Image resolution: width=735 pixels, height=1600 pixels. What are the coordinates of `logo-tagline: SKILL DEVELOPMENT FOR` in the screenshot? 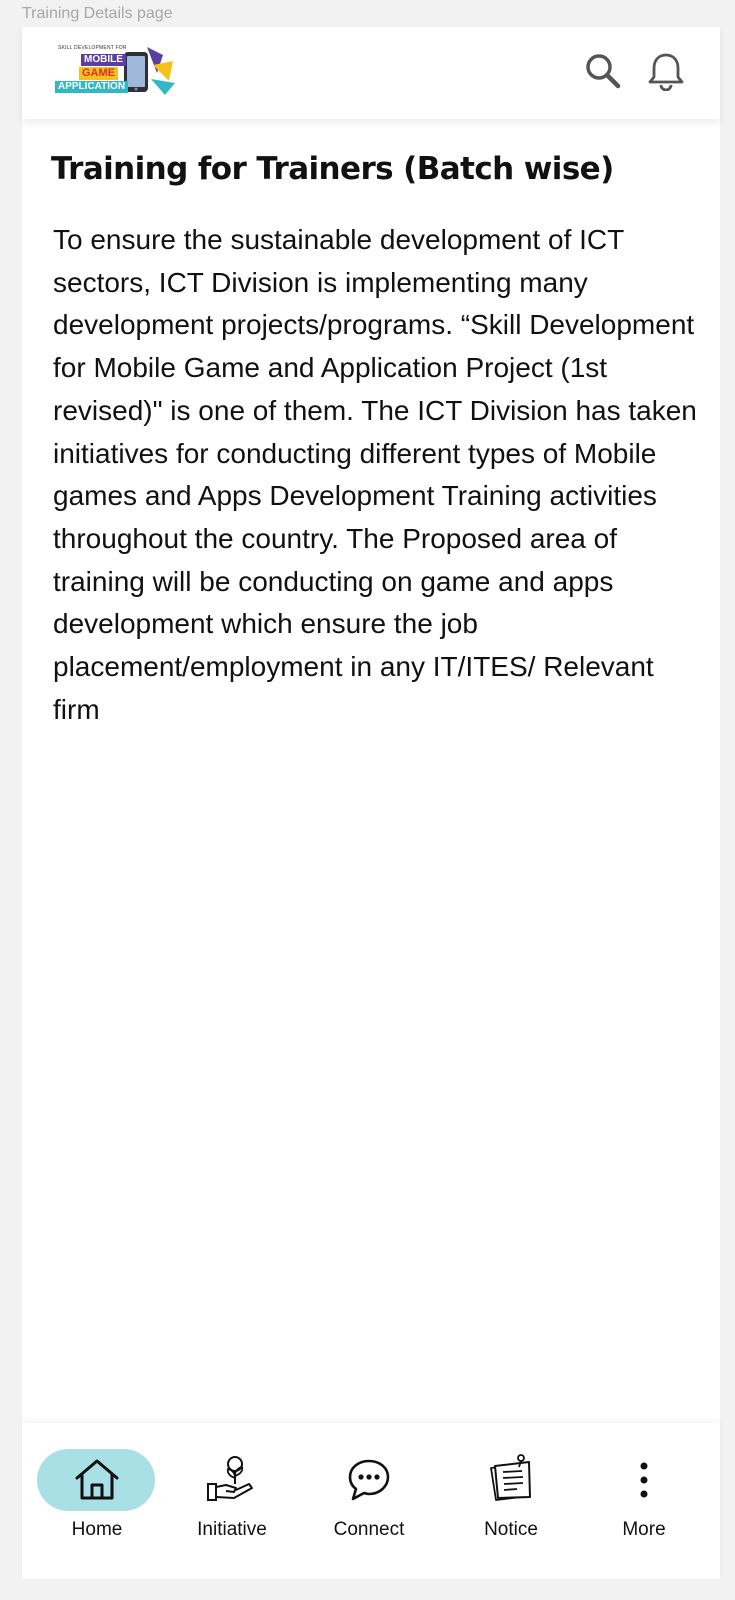 It's located at (92, 48).